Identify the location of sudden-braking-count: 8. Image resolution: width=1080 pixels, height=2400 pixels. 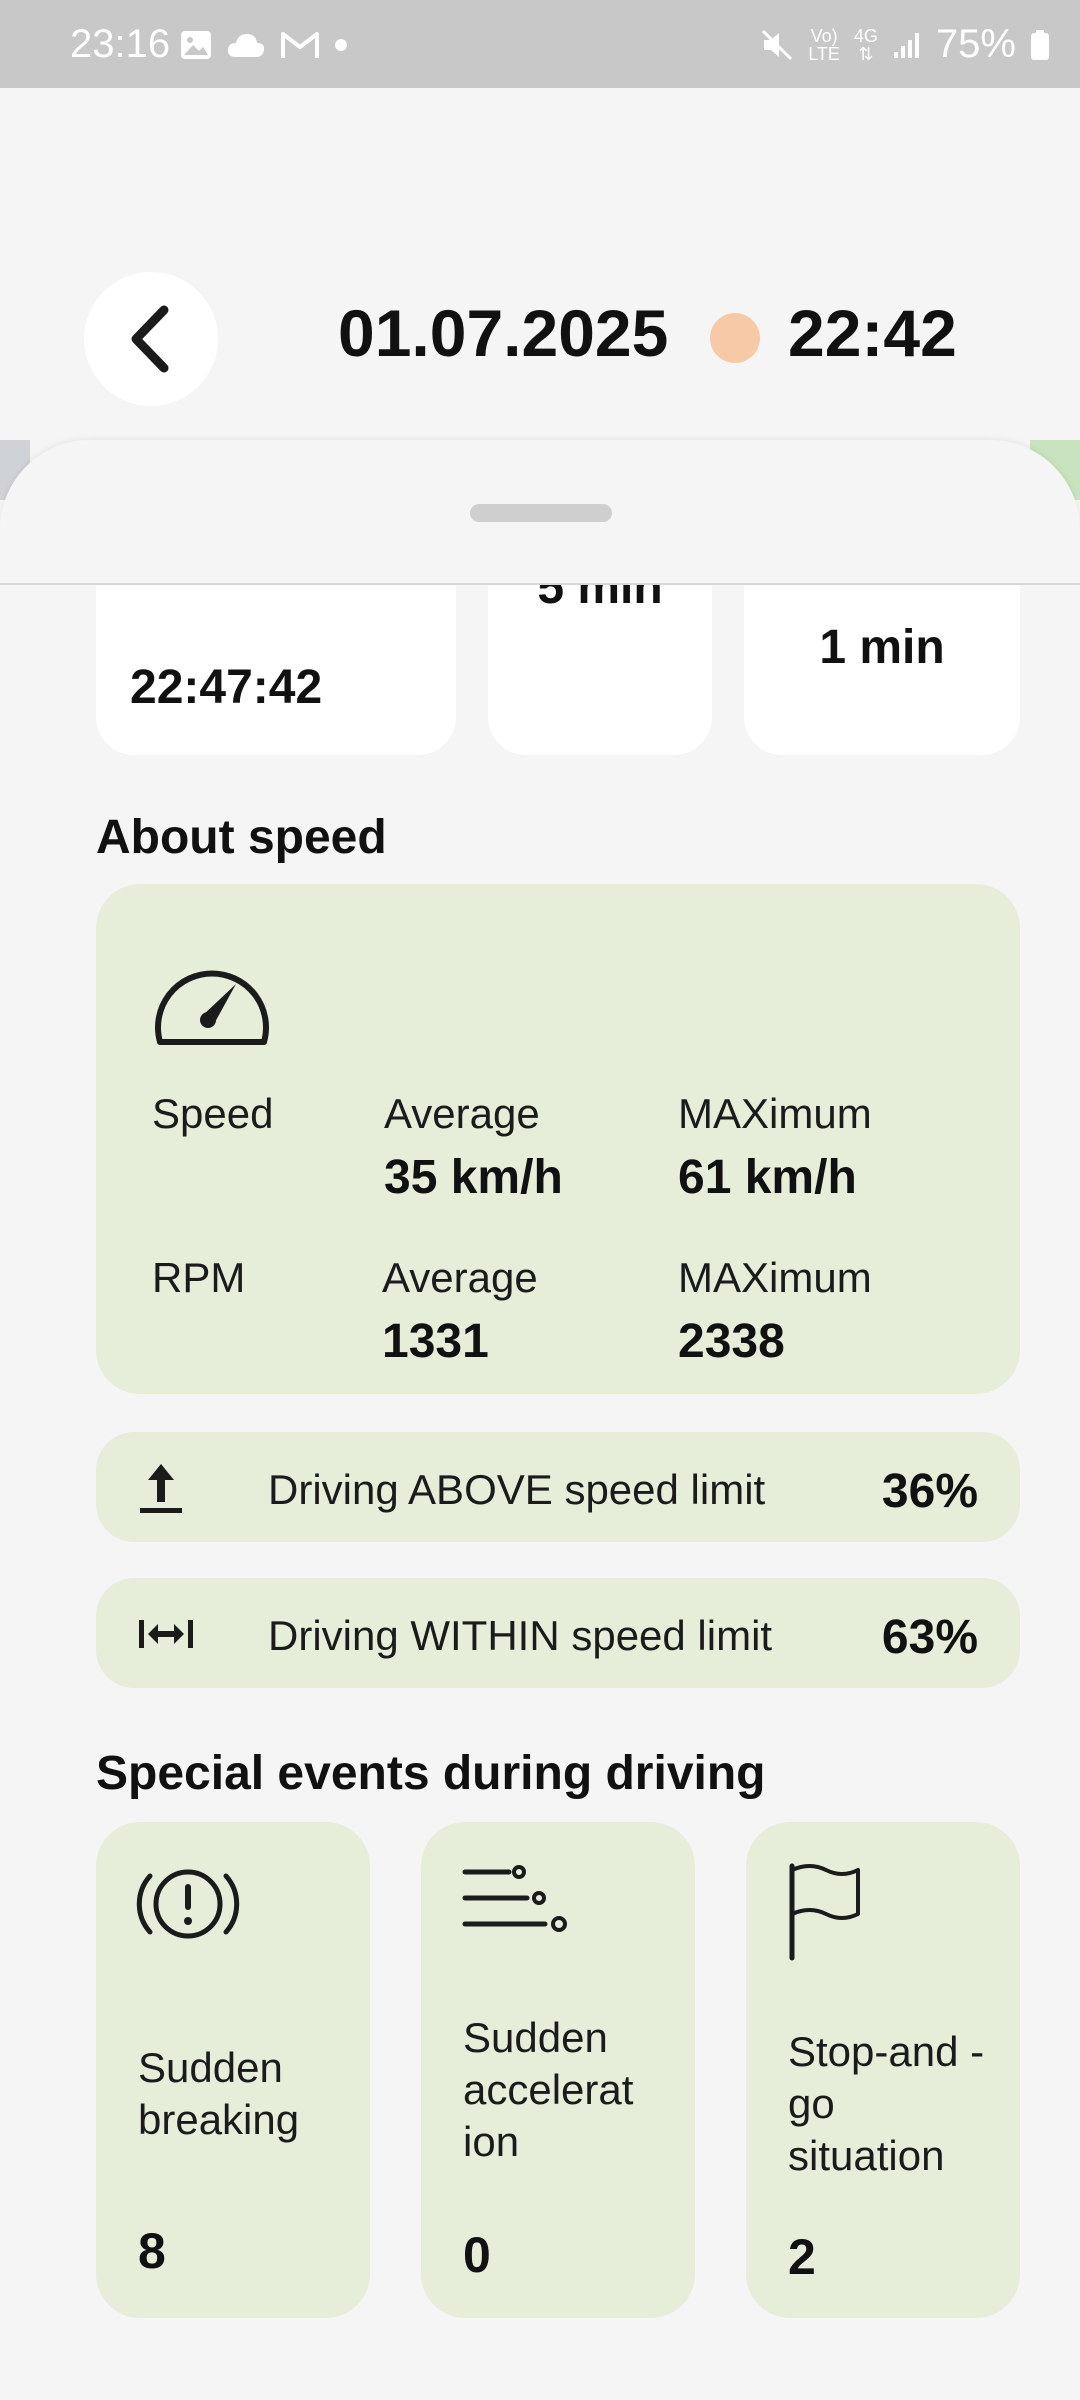
(152, 2251).